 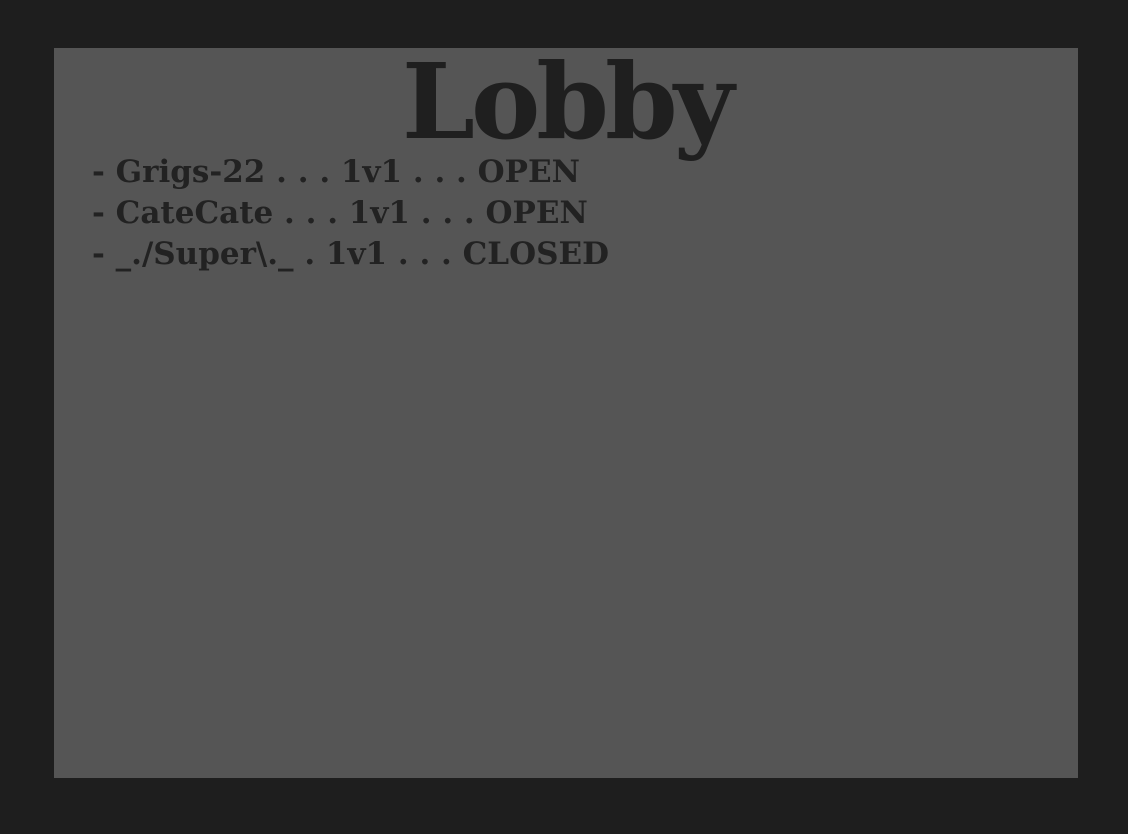 I want to click on lobby-row-catecate: - CateCate . . . 1v1 . . . OPEN, so click(x=350, y=213).